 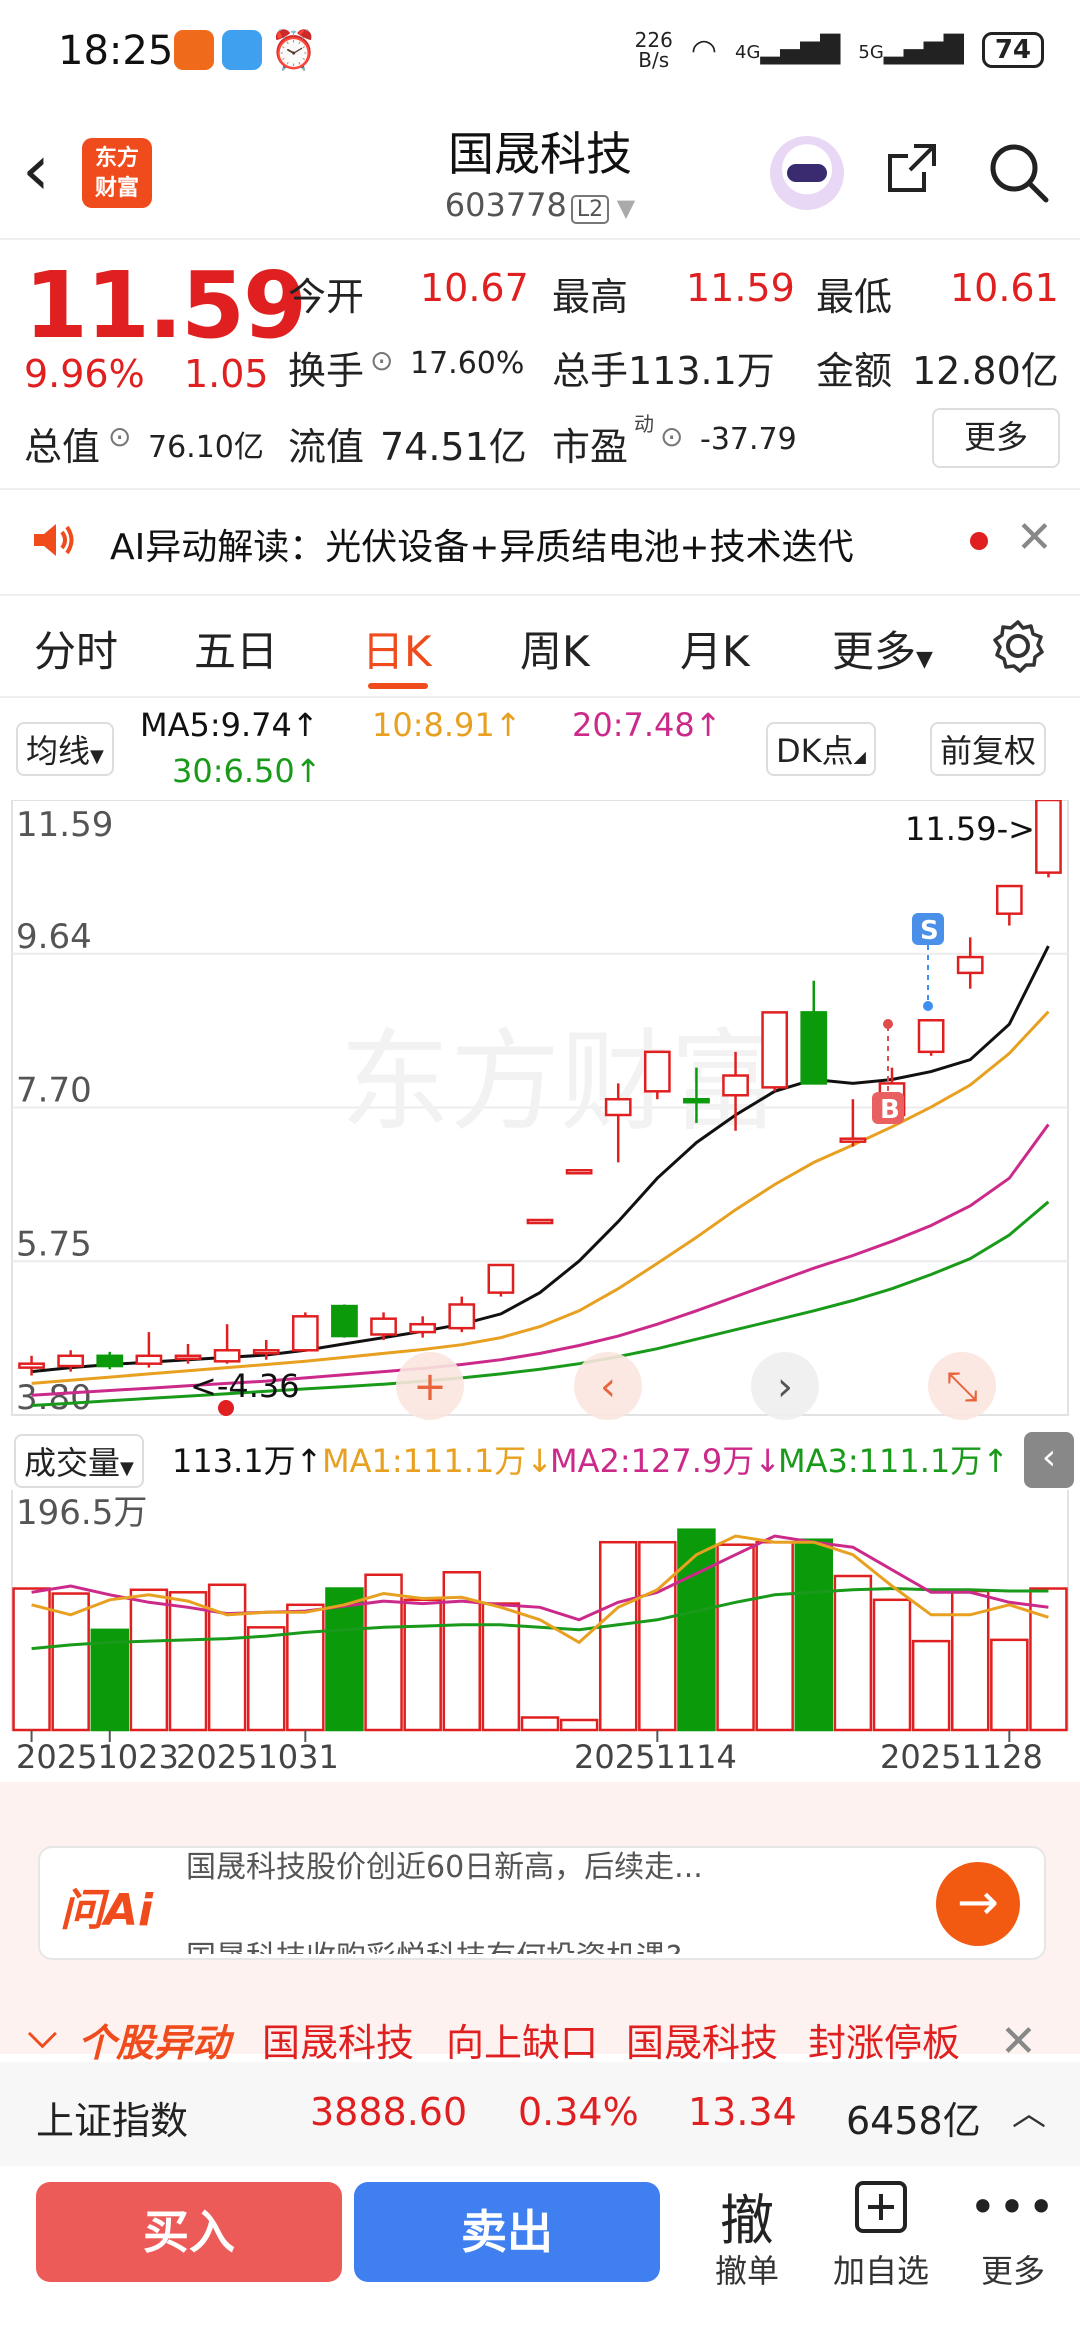 What do you see at coordinates (54, 540) in the screenshot?
I see `speaker-icon` at bounding box center [54, 540].